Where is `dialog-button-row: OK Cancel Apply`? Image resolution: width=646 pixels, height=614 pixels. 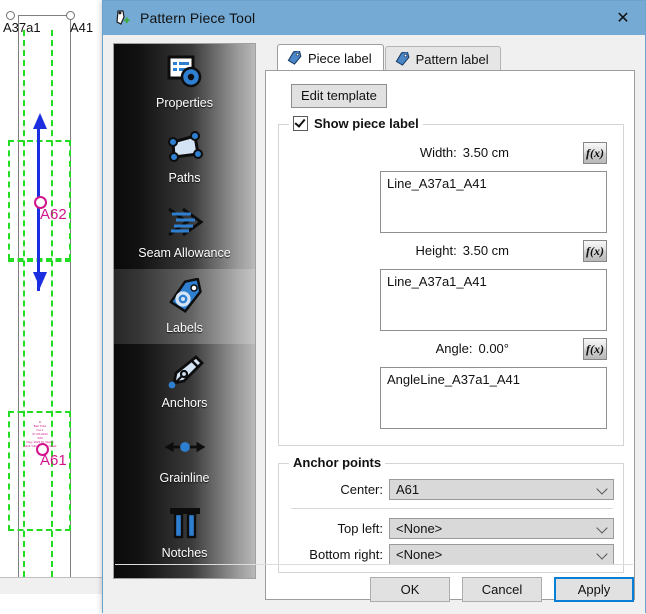
dialog-button-row: OK Cancel Apply is located at coordinates (374, 589).